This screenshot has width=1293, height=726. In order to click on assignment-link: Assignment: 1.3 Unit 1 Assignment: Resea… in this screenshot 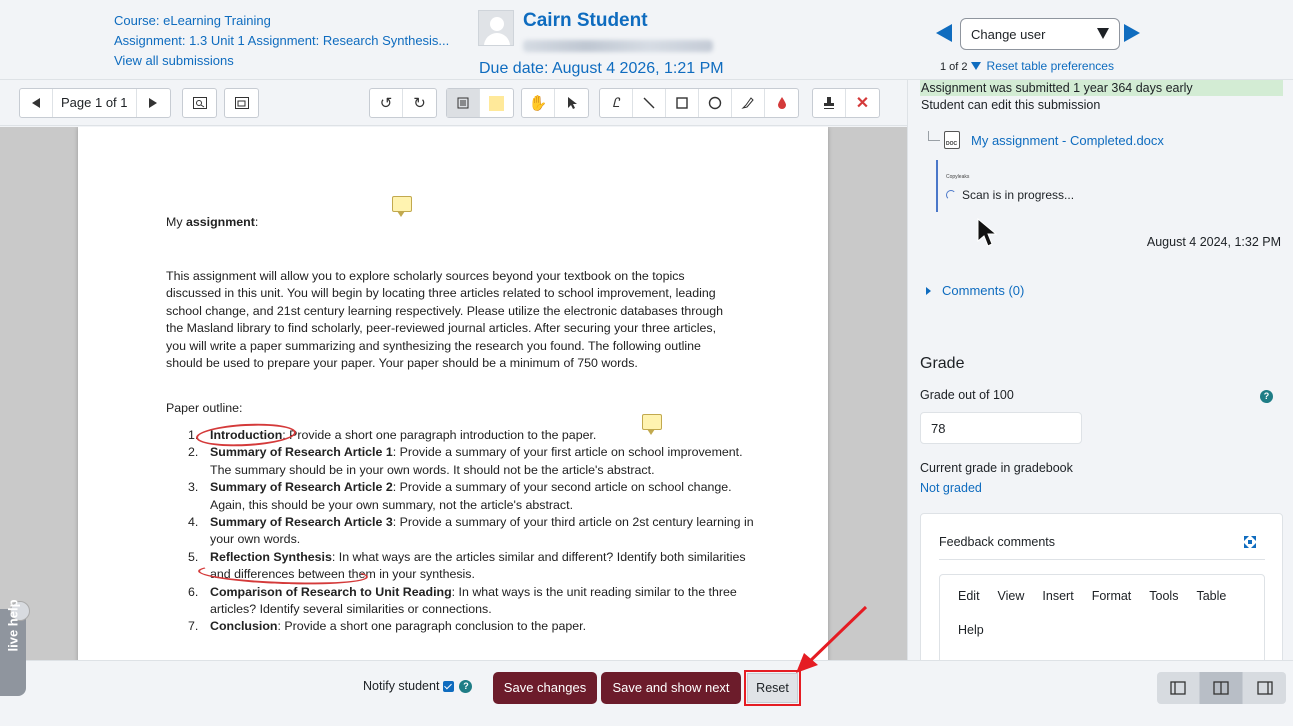, I will do `click(281, 41)`.